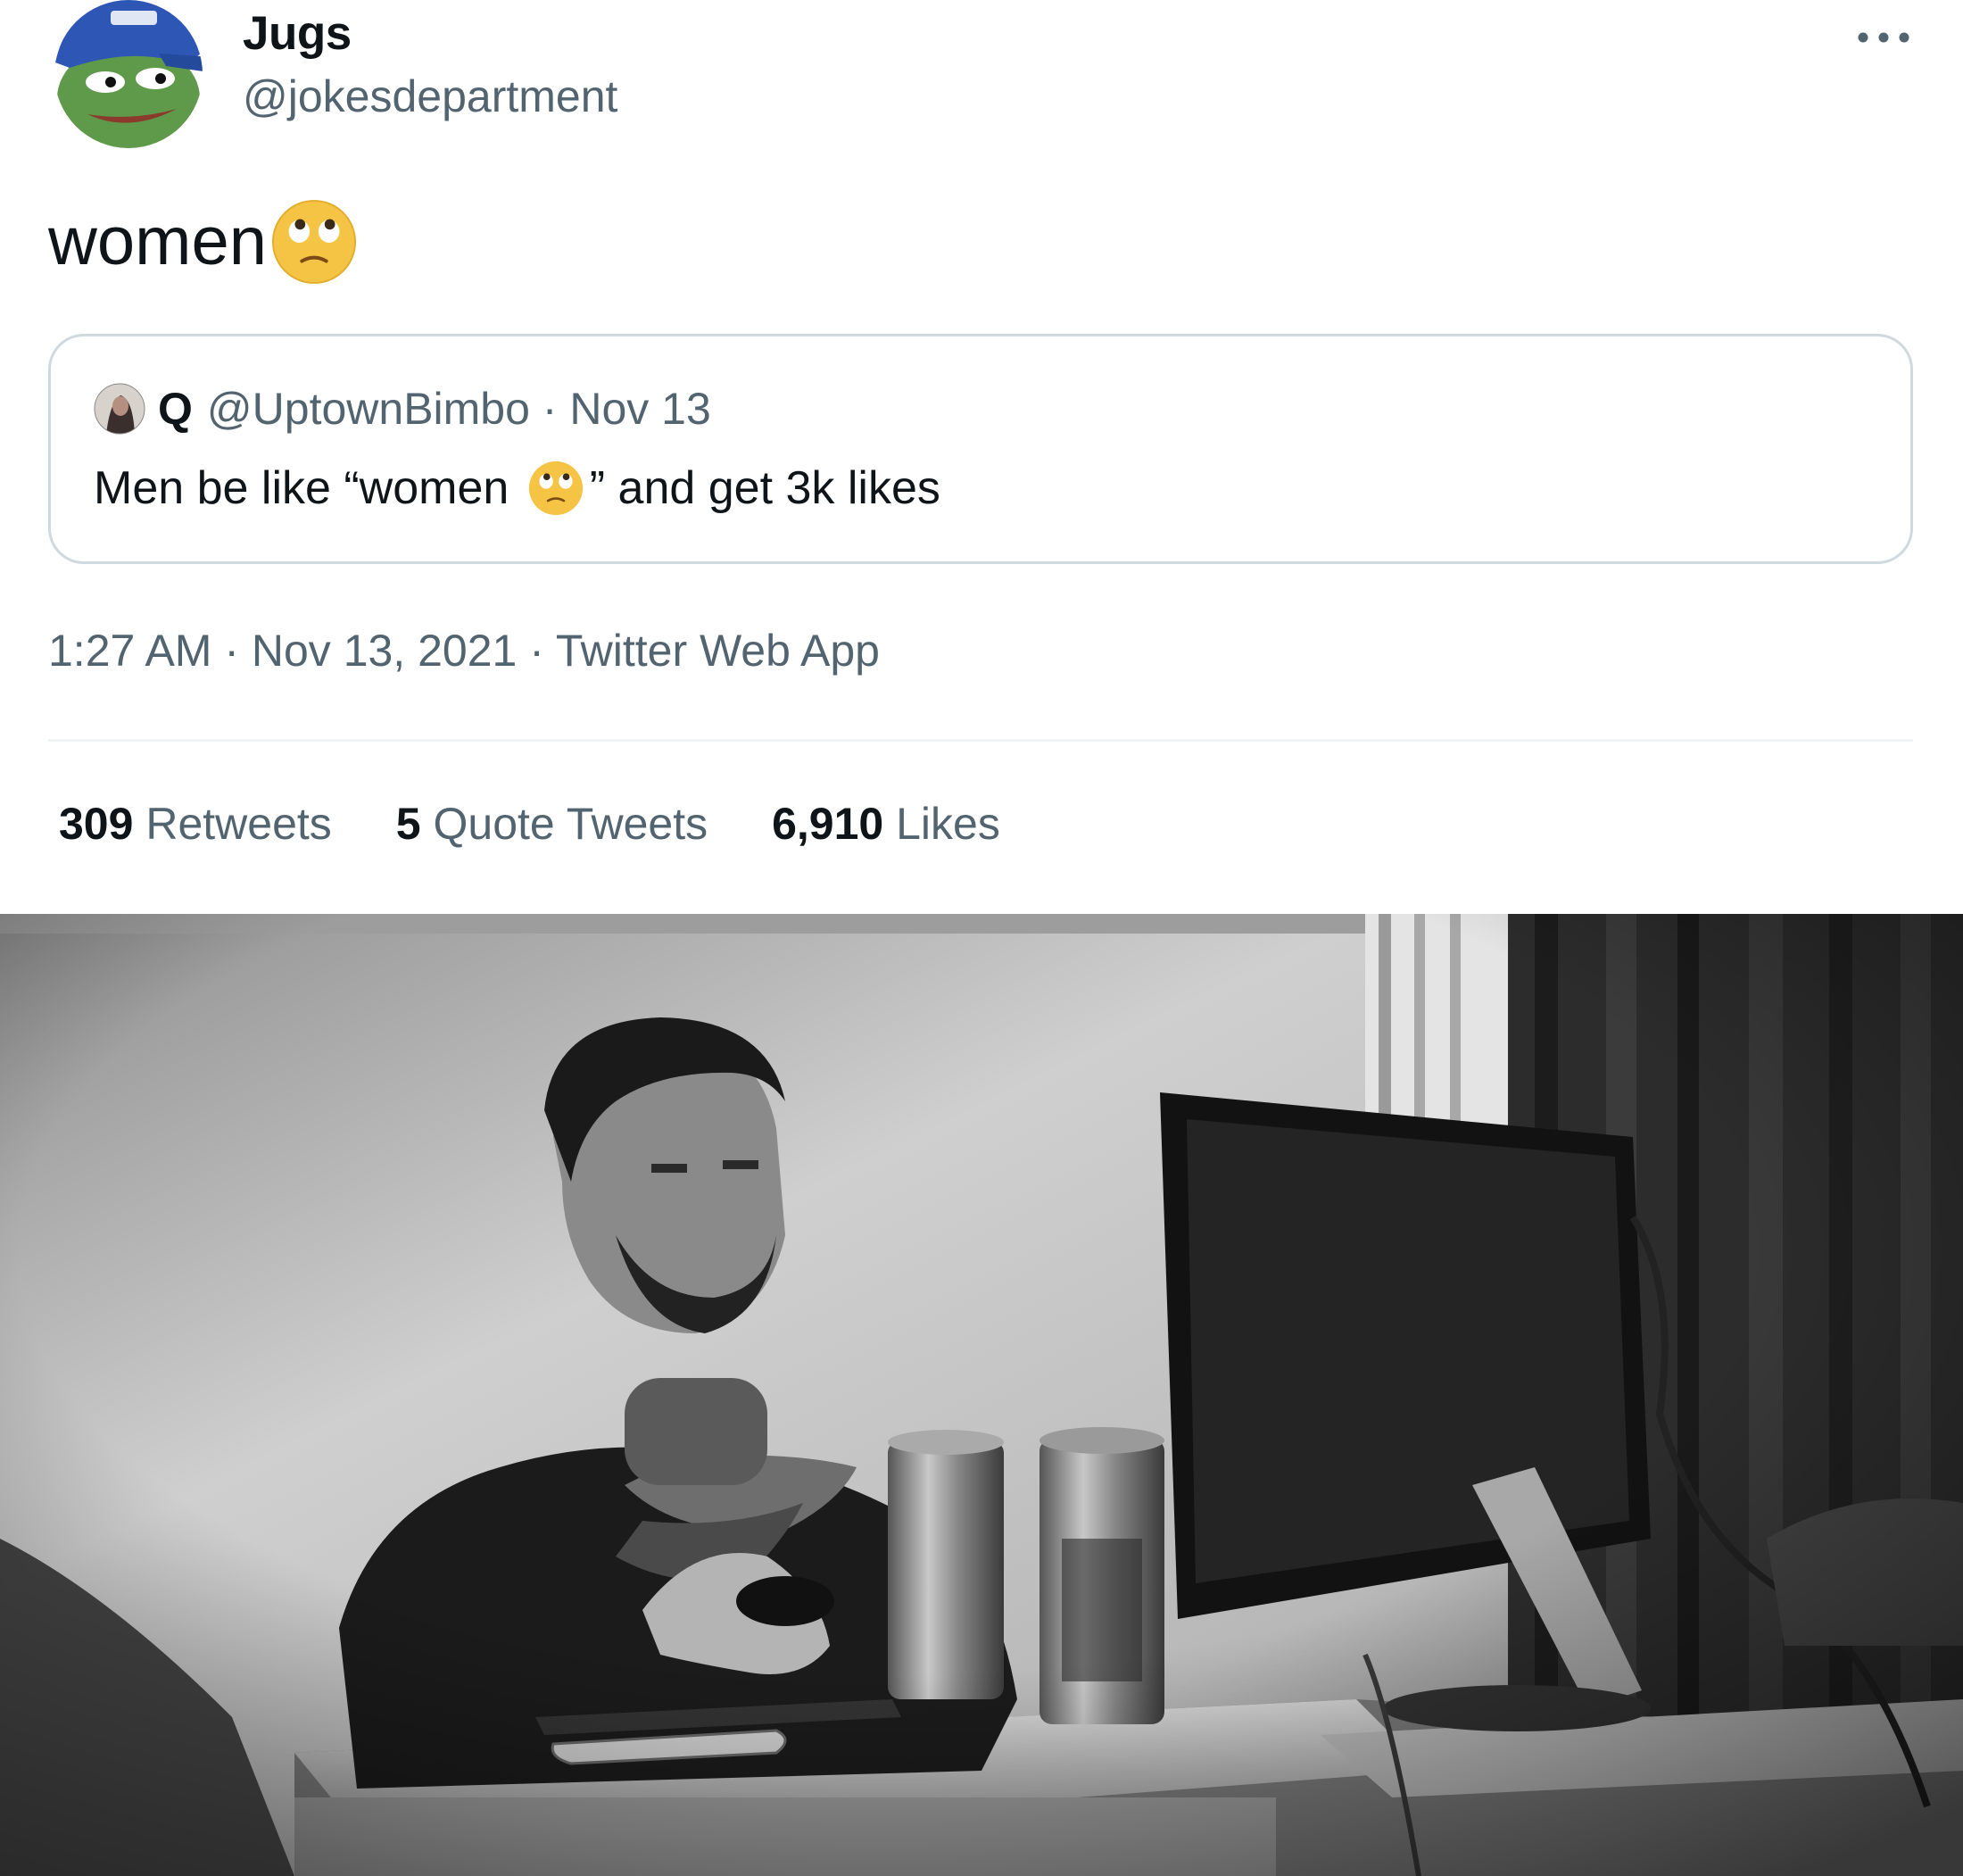 This screenshot has height=1876, width=1963. I want to click on stat-label: Likes, so click(948, 824).